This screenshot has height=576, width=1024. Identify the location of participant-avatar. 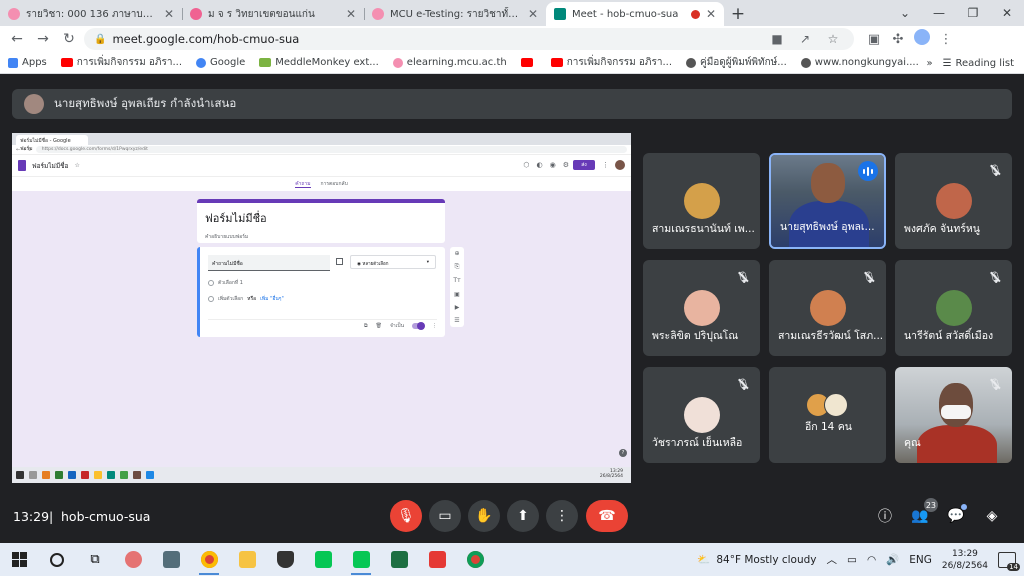
(702, 415).